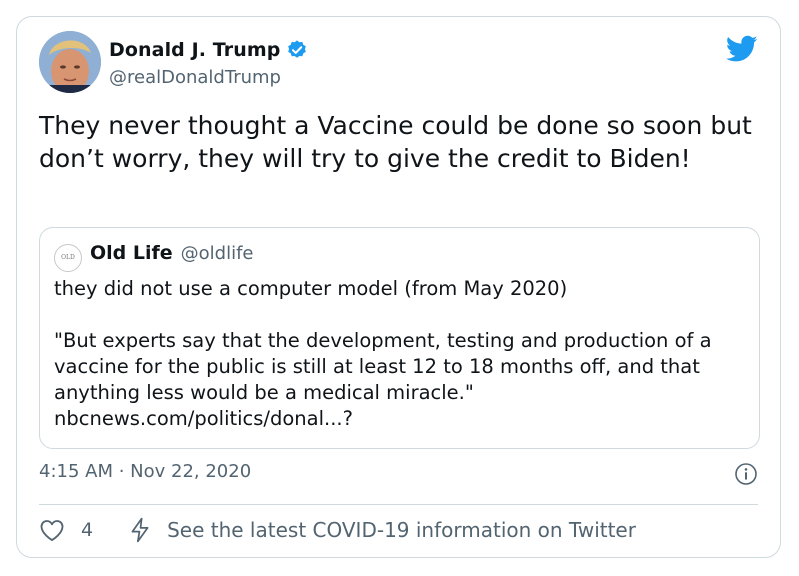 The image size is (799, 576). I want to click on verified-badge-icon, so click(297, 49).